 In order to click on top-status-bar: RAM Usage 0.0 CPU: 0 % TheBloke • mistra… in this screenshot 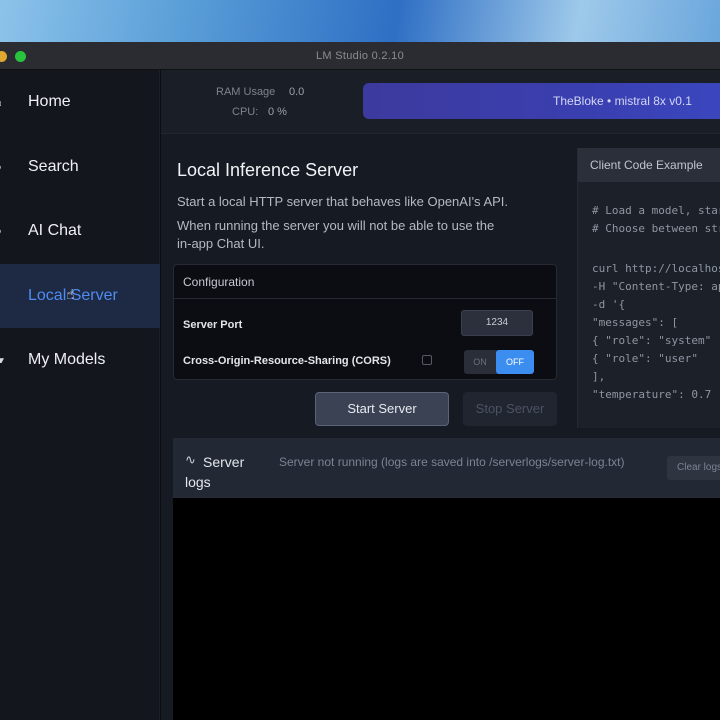, I will do `click(440, 102)`.